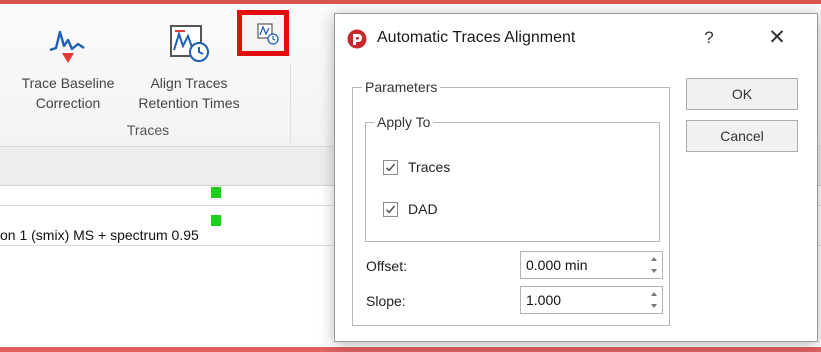  What do you see at coordinates (709, 38) in the screenshot?
I see `help-button: ?` at bounding box center [709, 38].